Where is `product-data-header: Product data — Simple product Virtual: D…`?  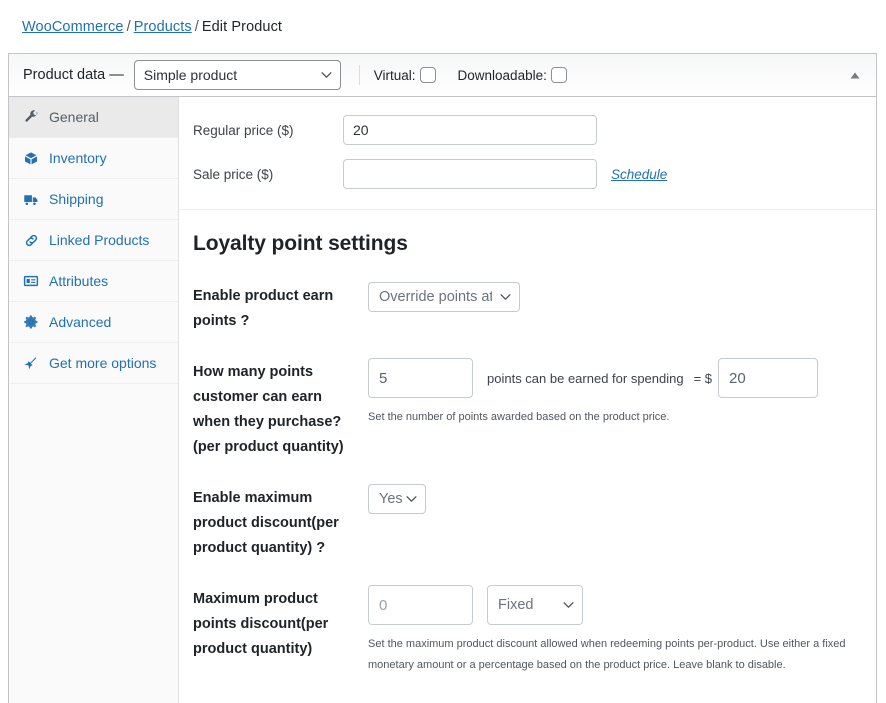
product-data-header: Product data — Simple product Virtual: D… is located at coordinates (442, 75).